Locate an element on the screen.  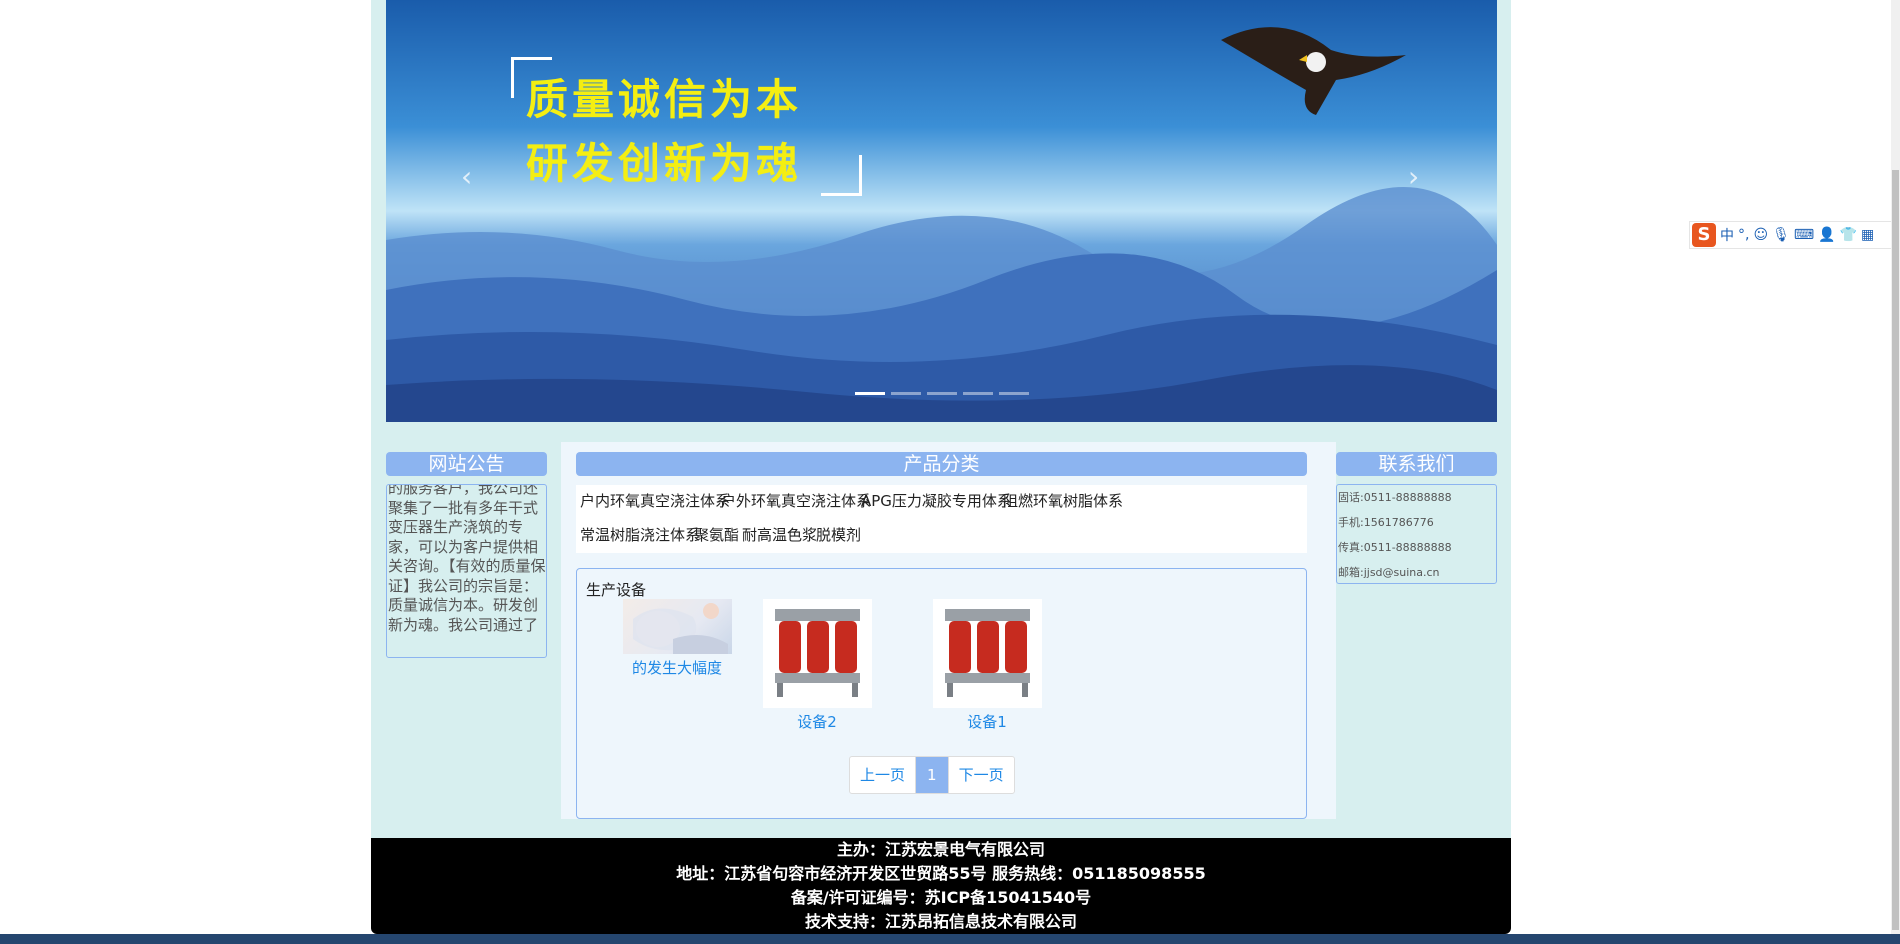
product-card: 设备2 is located at coordinates (817, 665).